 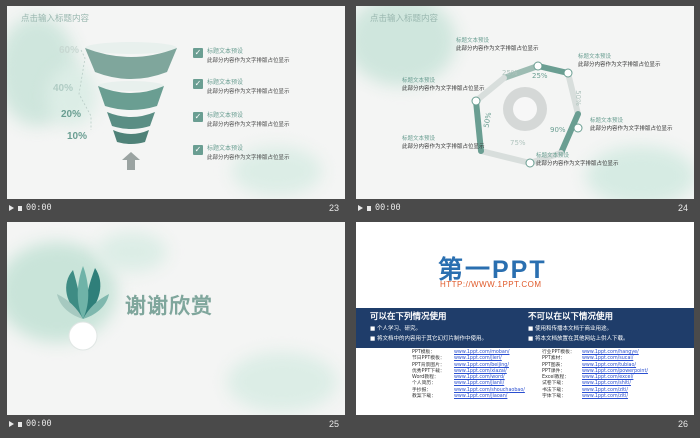 I want to click on link: www.1ppt.com/tubiao/, so click(x=609, y=365).